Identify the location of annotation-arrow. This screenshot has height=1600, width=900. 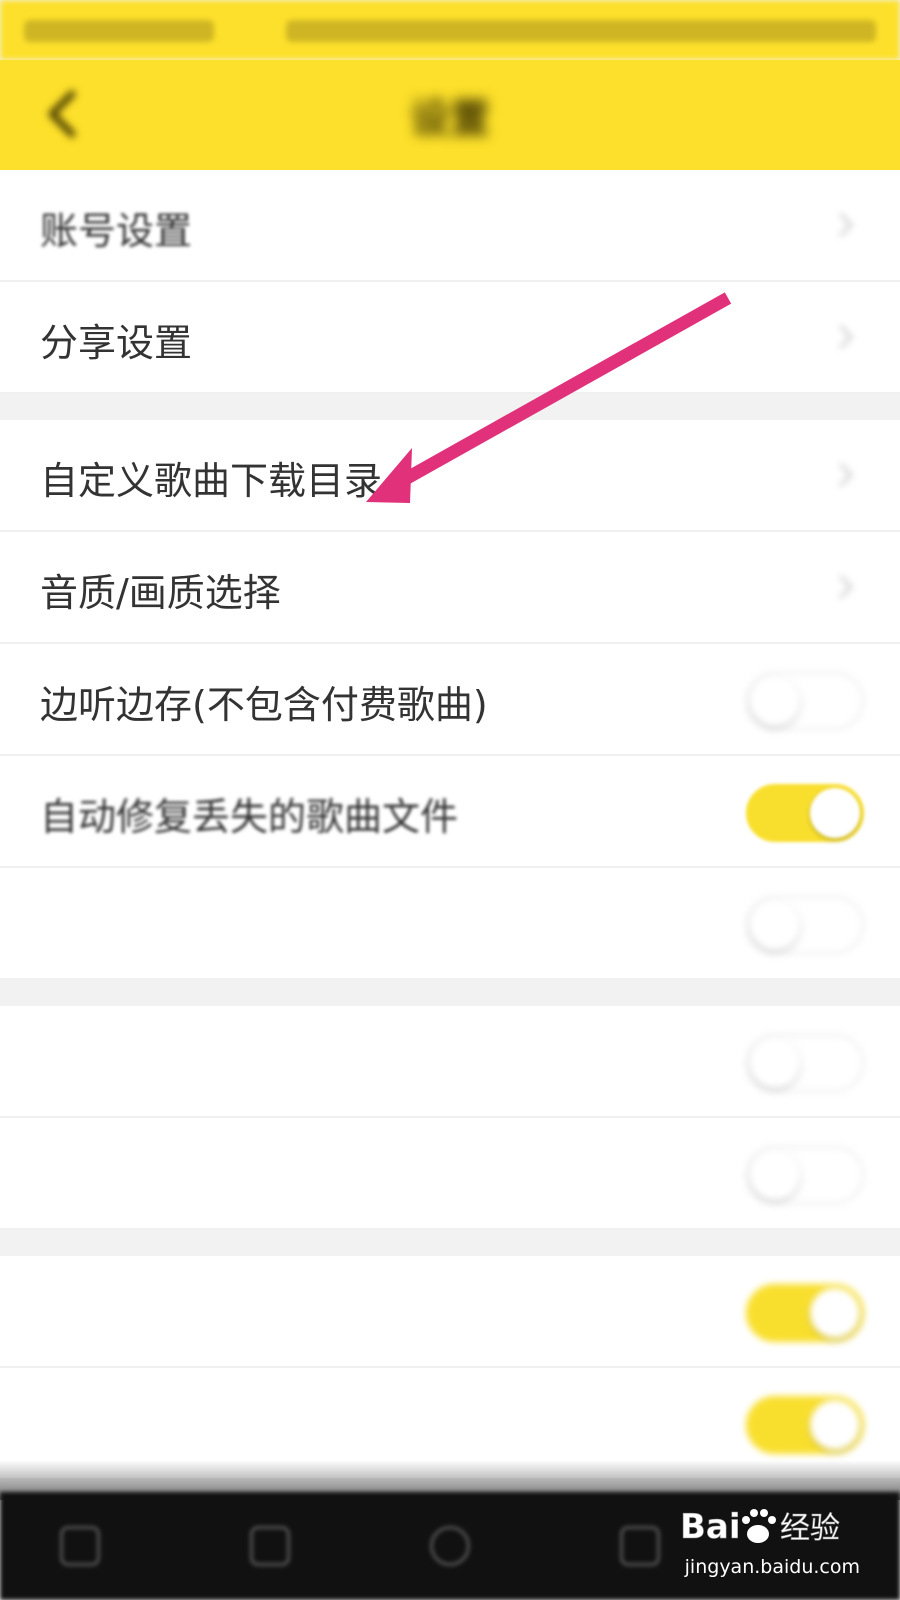
(549, 397).